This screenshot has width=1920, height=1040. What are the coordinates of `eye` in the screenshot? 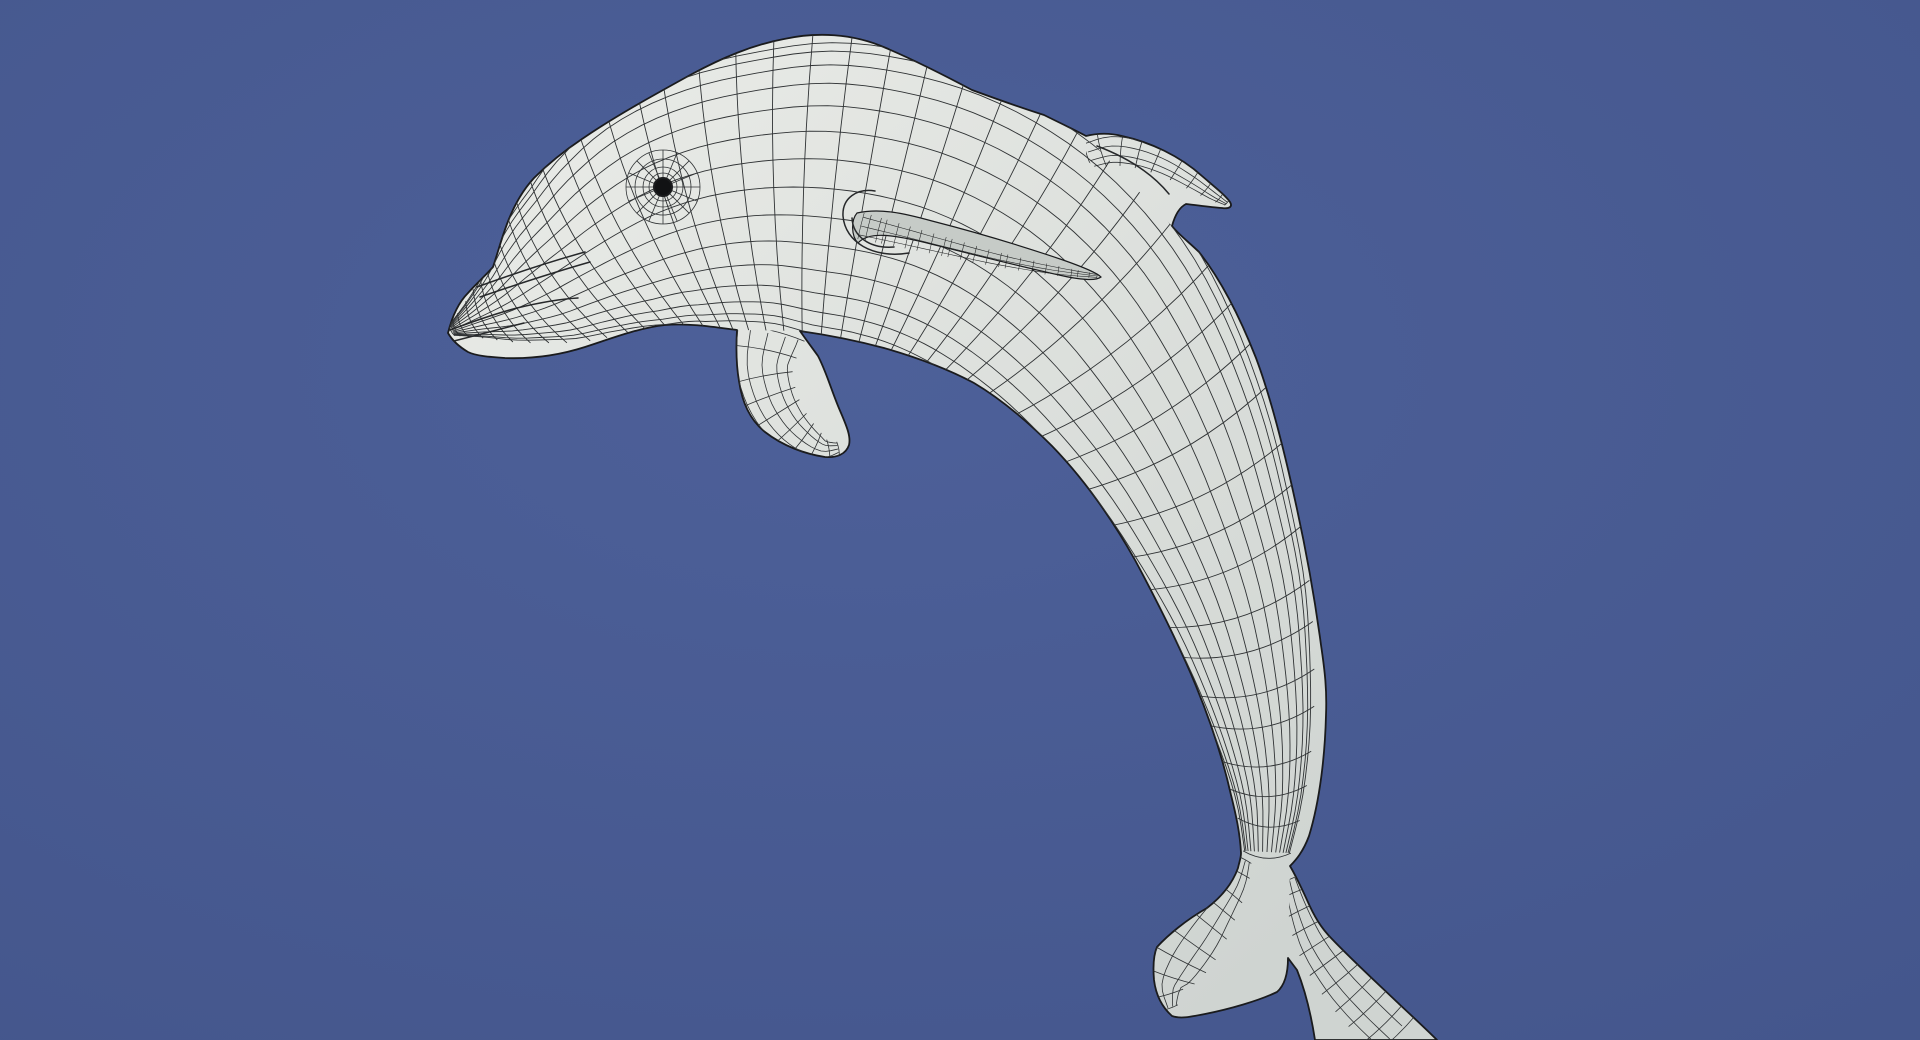 It's located at (663, 187).